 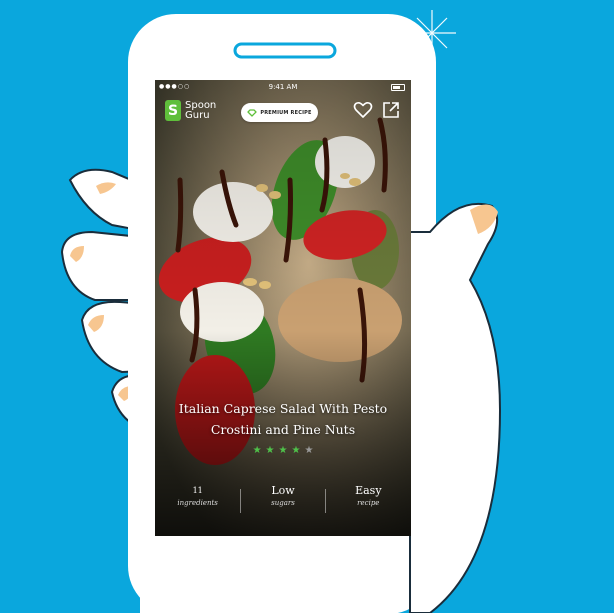 I want to click on recipe-title-line2: Crostini and Pine Nuts, so click(x=283, y=429).